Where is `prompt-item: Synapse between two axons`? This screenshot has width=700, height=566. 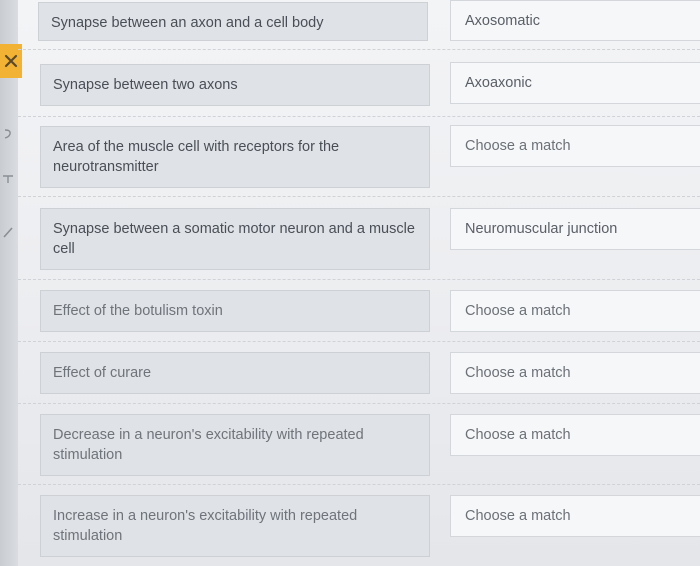 prompt-item: Synapse between two axons is located at coordinates (235, 85).